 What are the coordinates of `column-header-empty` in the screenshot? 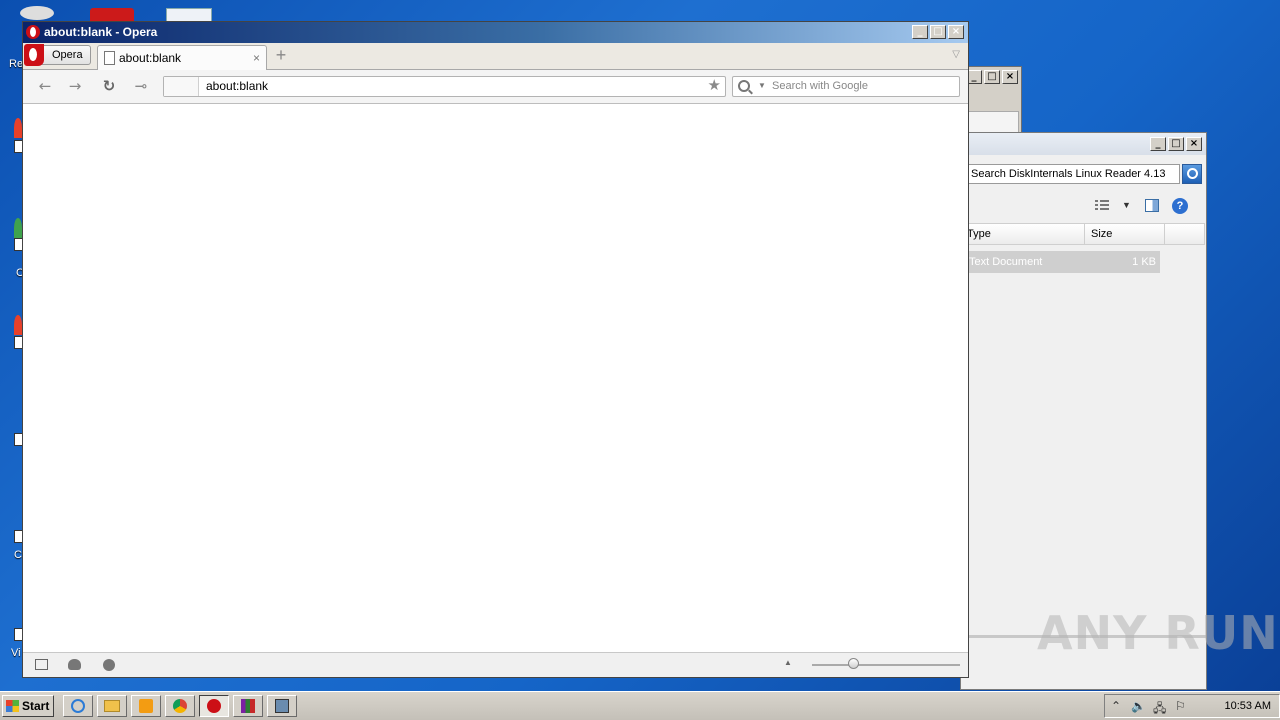 It's located at (1185, 234).